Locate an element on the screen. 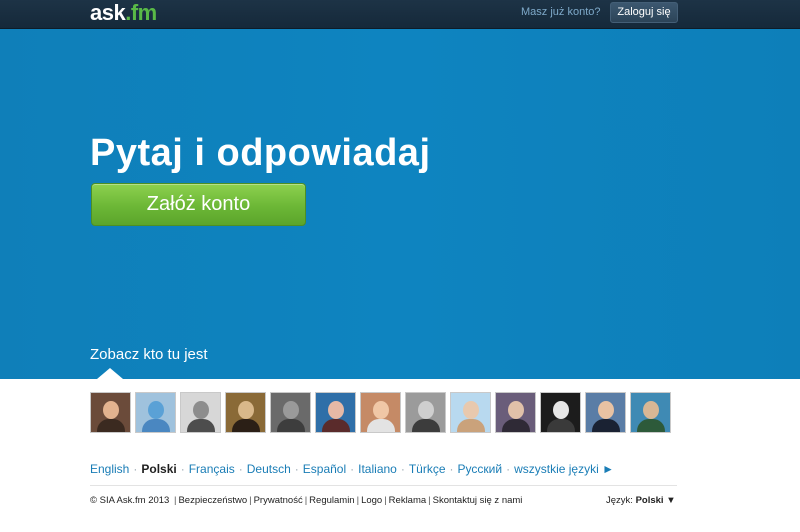 The image size is (800, 532). language-link: Italiano is located at coordinates (377, 469).